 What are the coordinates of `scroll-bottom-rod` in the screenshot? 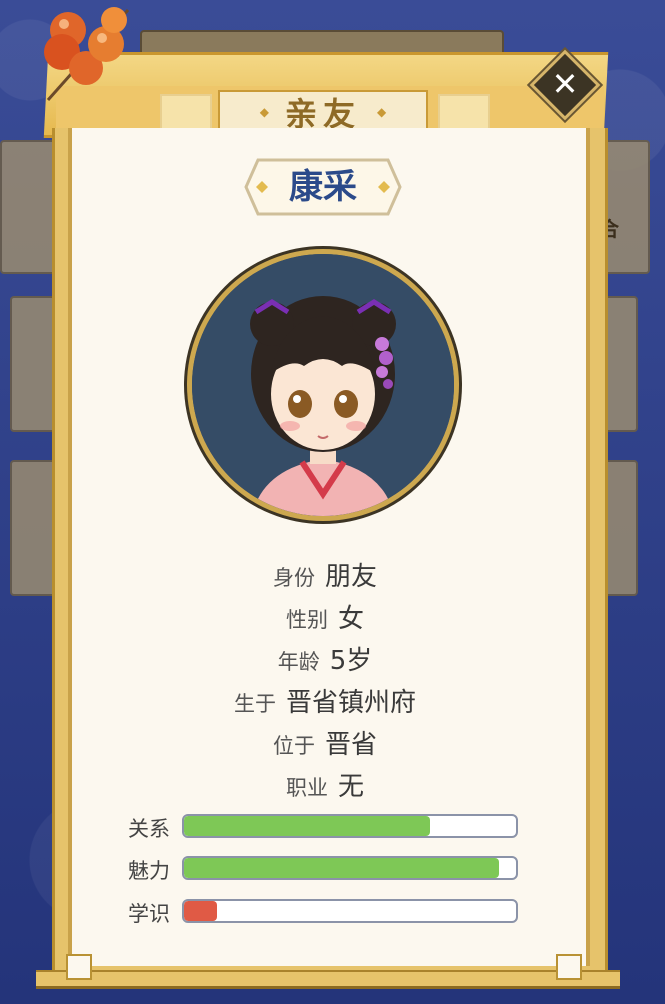 It's located at (328, 979).